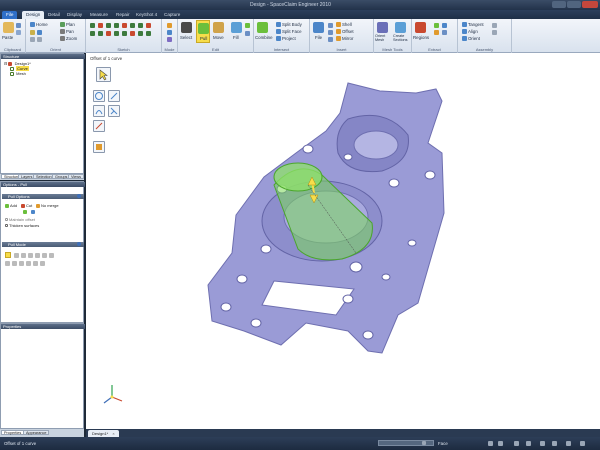 This screenshot has height=450, width=600. I want to click on trim-tool-icon, so click(108, 33).